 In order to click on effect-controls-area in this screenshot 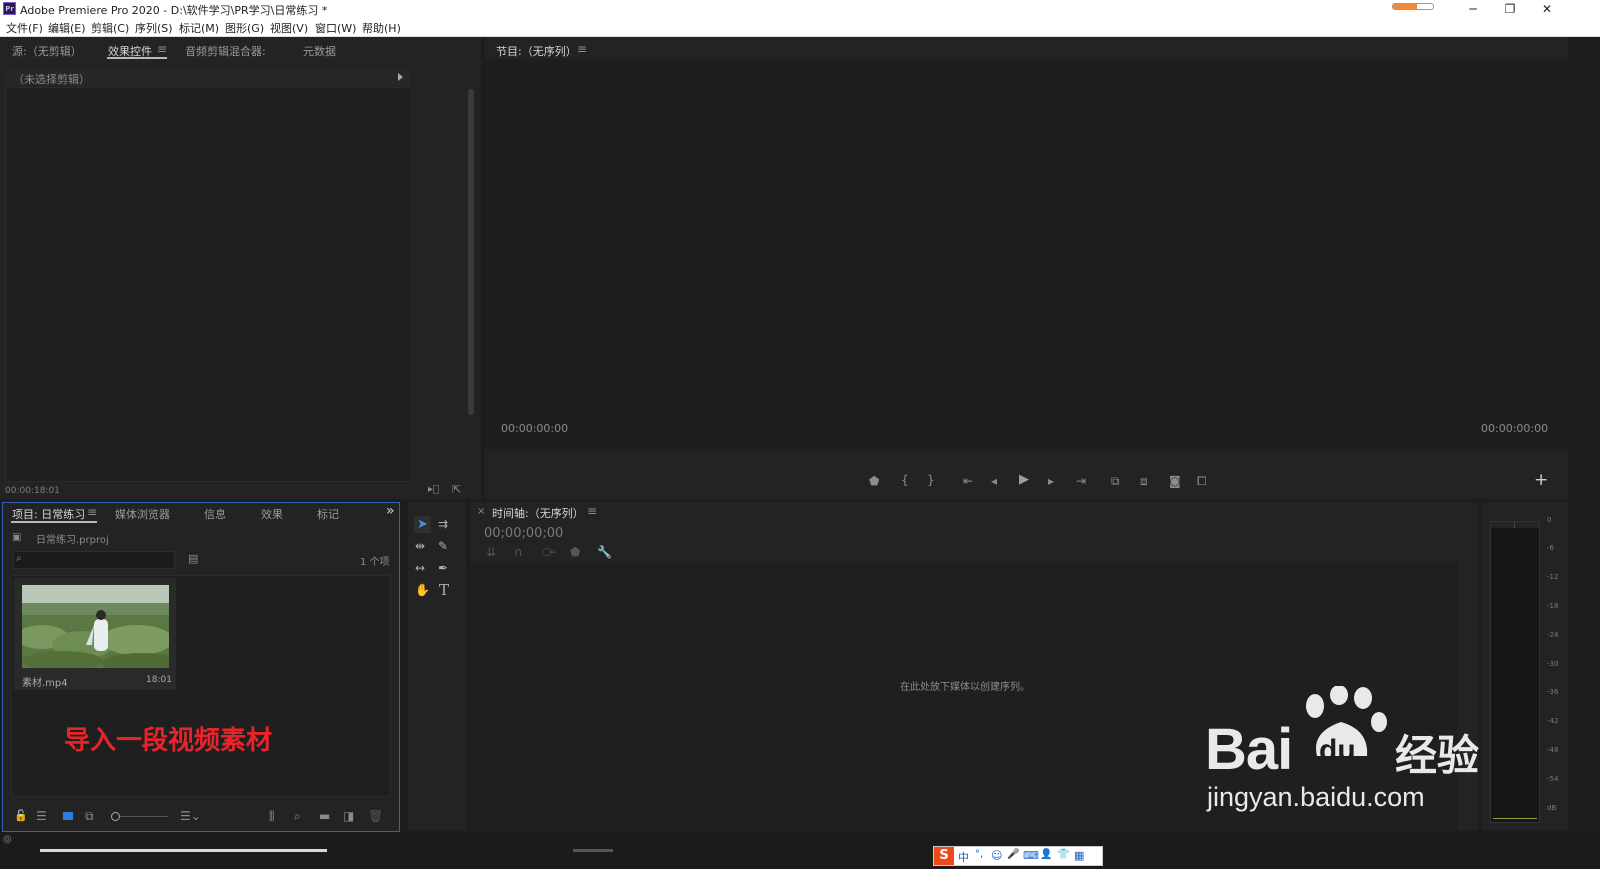, I will do `click(208, 284)`.